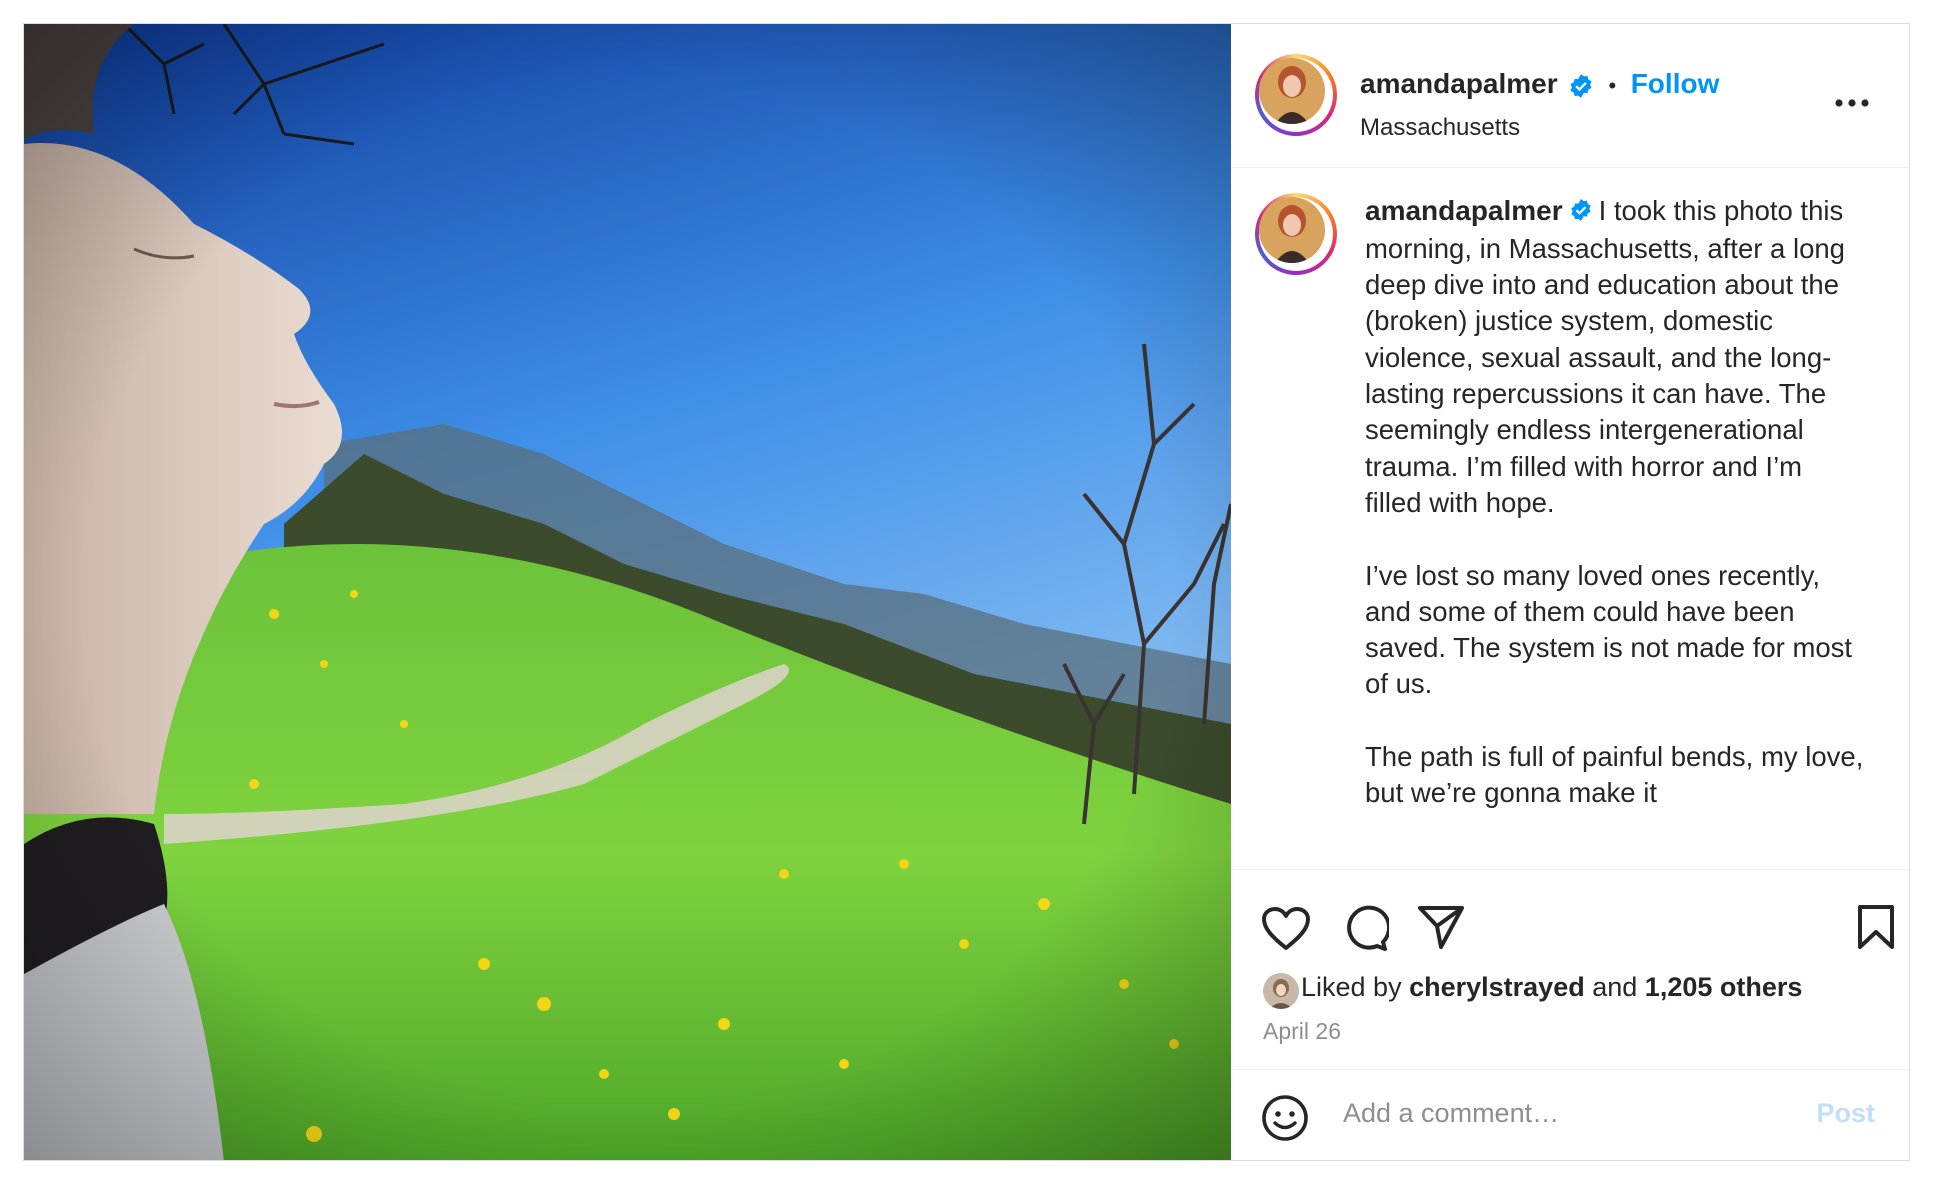 The width and height of the screenshot is (1942, 1188). I want to click on share-icon, so click(1441, 929).